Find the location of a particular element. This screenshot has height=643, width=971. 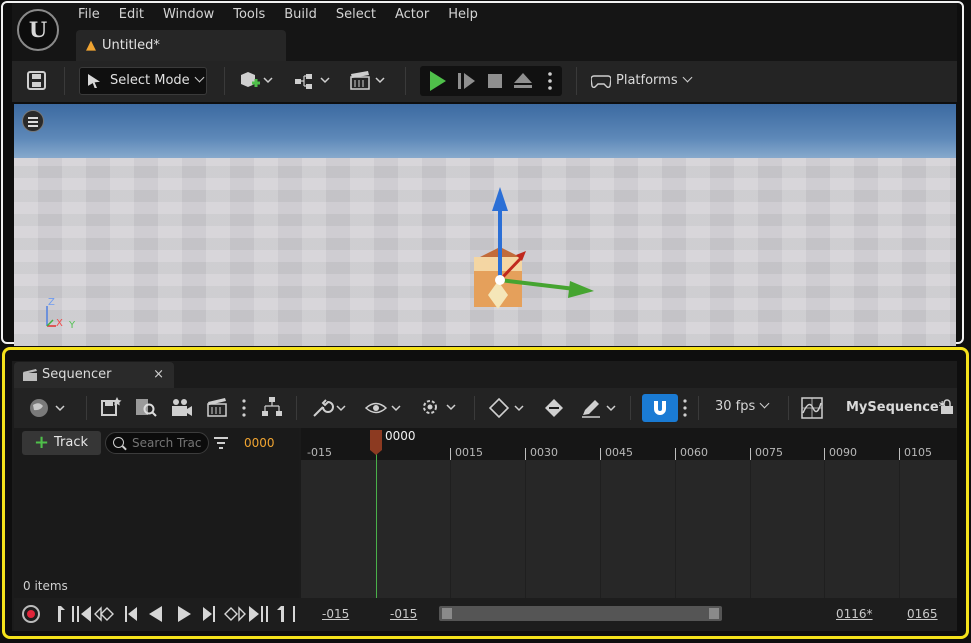

axis-z-label: Z is located at coordinates (51, 302).